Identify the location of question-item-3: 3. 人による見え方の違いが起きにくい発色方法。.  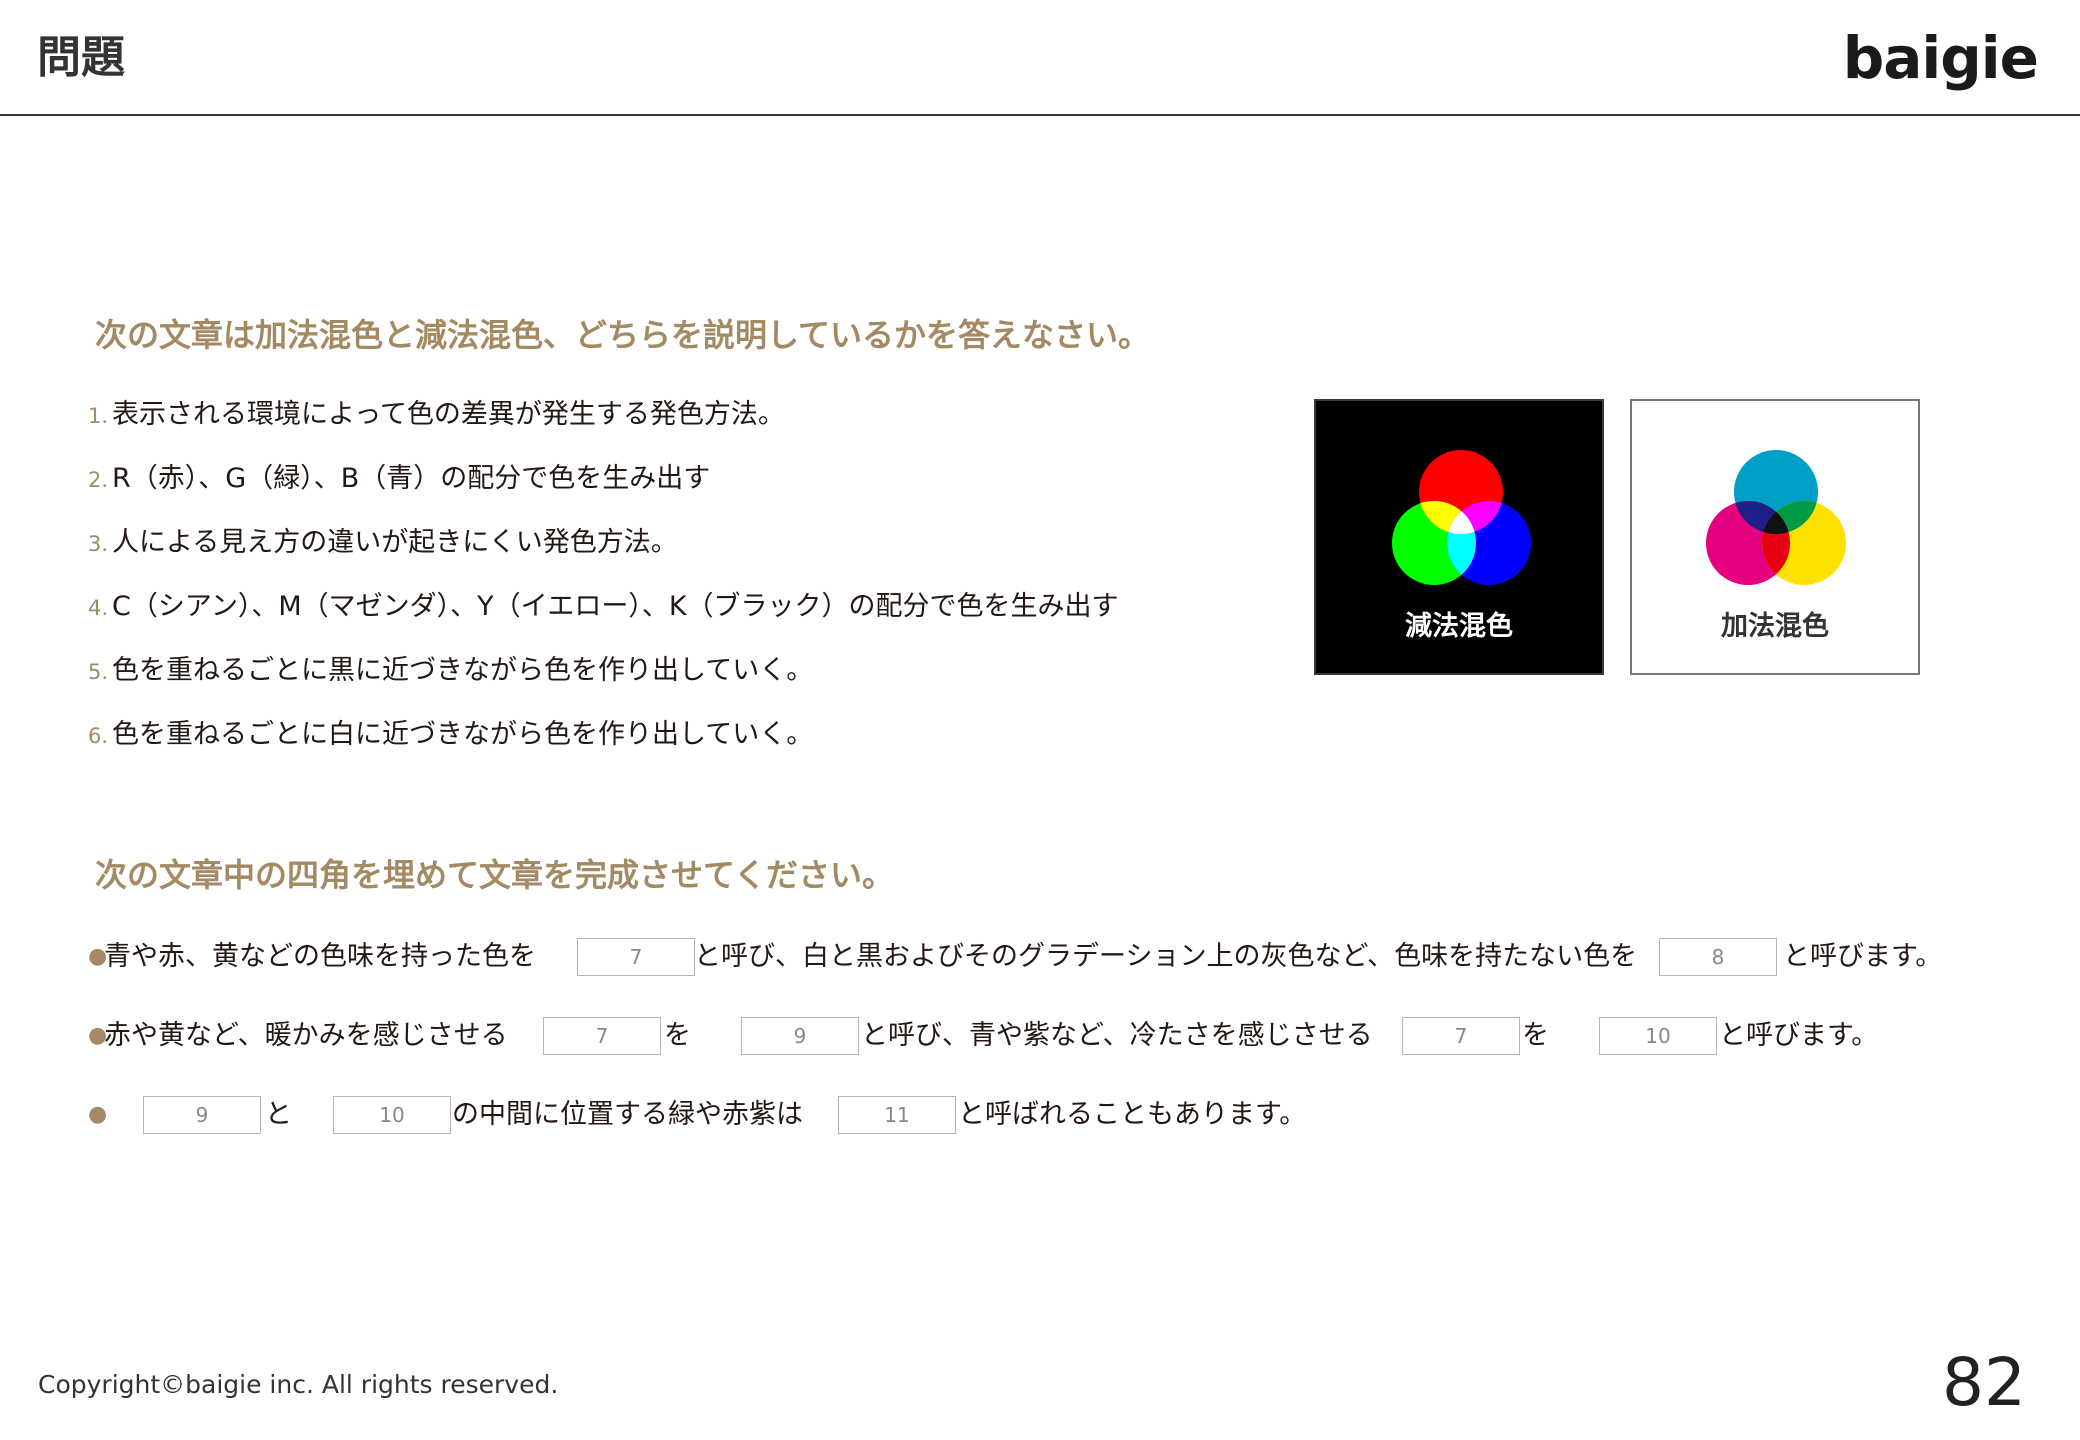
(603, 553).